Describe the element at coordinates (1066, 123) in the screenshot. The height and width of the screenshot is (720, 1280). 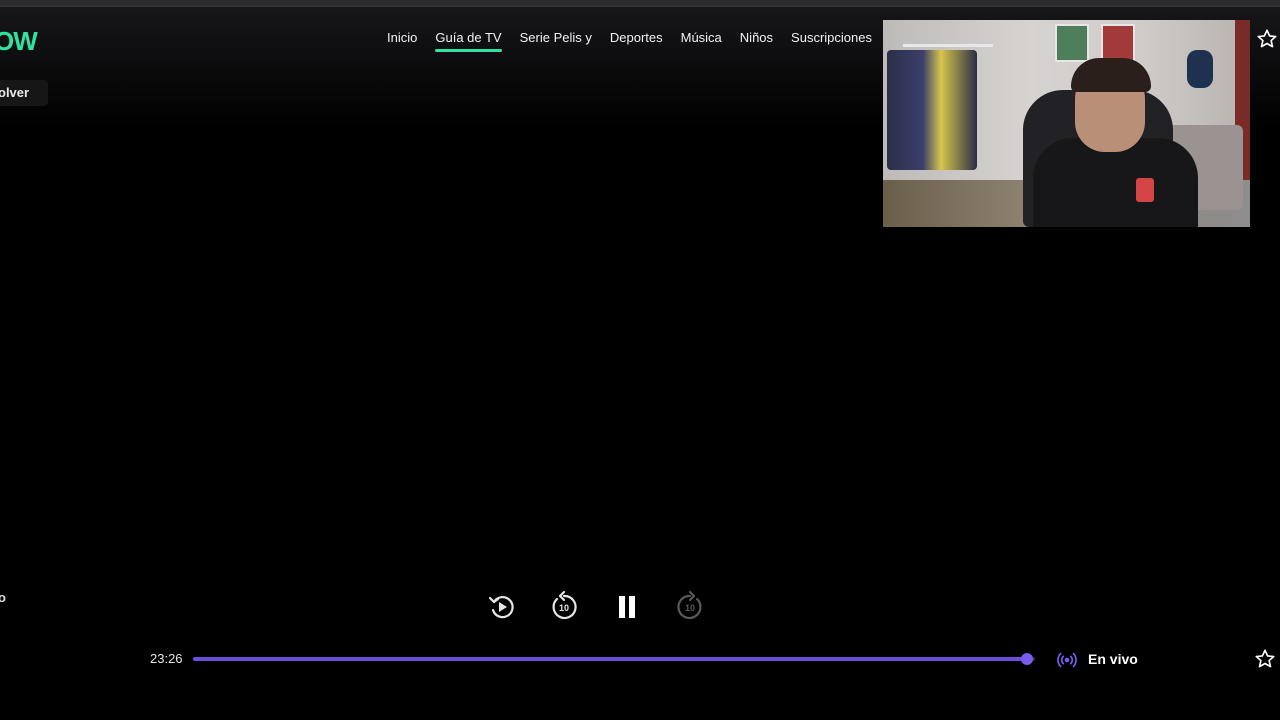
I see `webcam-overlay` at that location.